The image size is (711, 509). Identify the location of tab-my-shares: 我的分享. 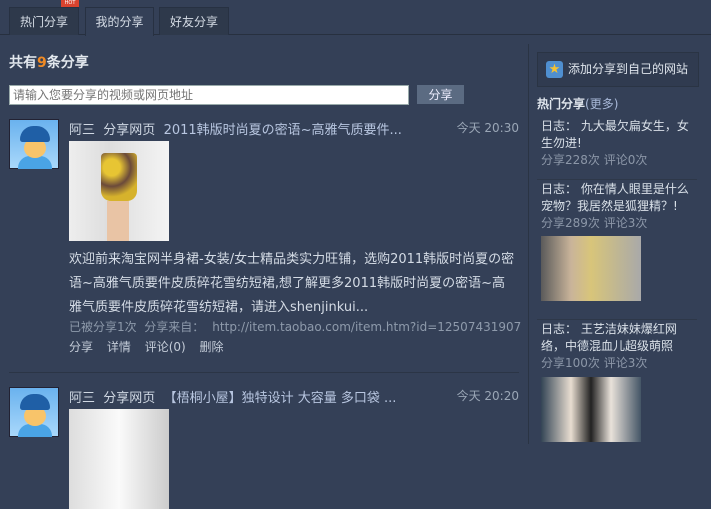
(119, 21).